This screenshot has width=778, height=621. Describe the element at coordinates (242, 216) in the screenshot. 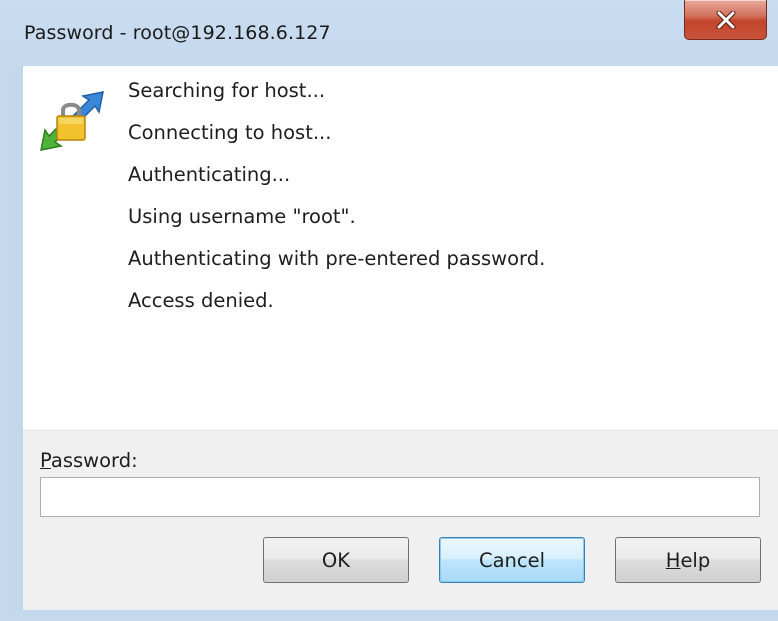

I see `log-line: Using username "root".` at that location.